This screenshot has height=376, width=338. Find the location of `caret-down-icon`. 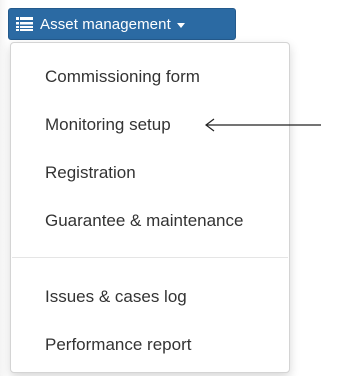

caret-down-icon is located at coordinates (180, 25).